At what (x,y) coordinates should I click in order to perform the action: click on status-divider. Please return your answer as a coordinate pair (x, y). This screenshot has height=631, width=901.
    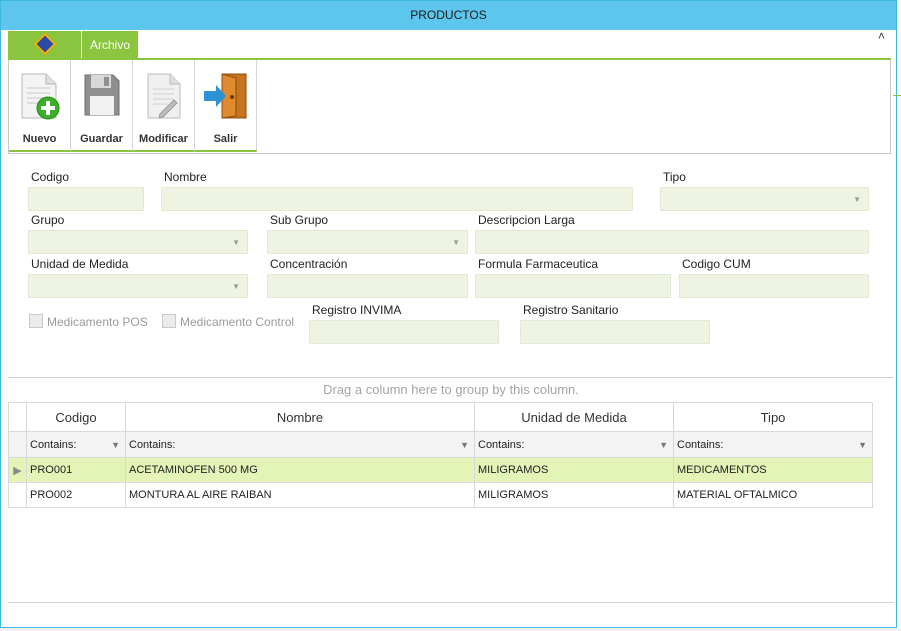
    Looking at the image, I should click on (451, 602).